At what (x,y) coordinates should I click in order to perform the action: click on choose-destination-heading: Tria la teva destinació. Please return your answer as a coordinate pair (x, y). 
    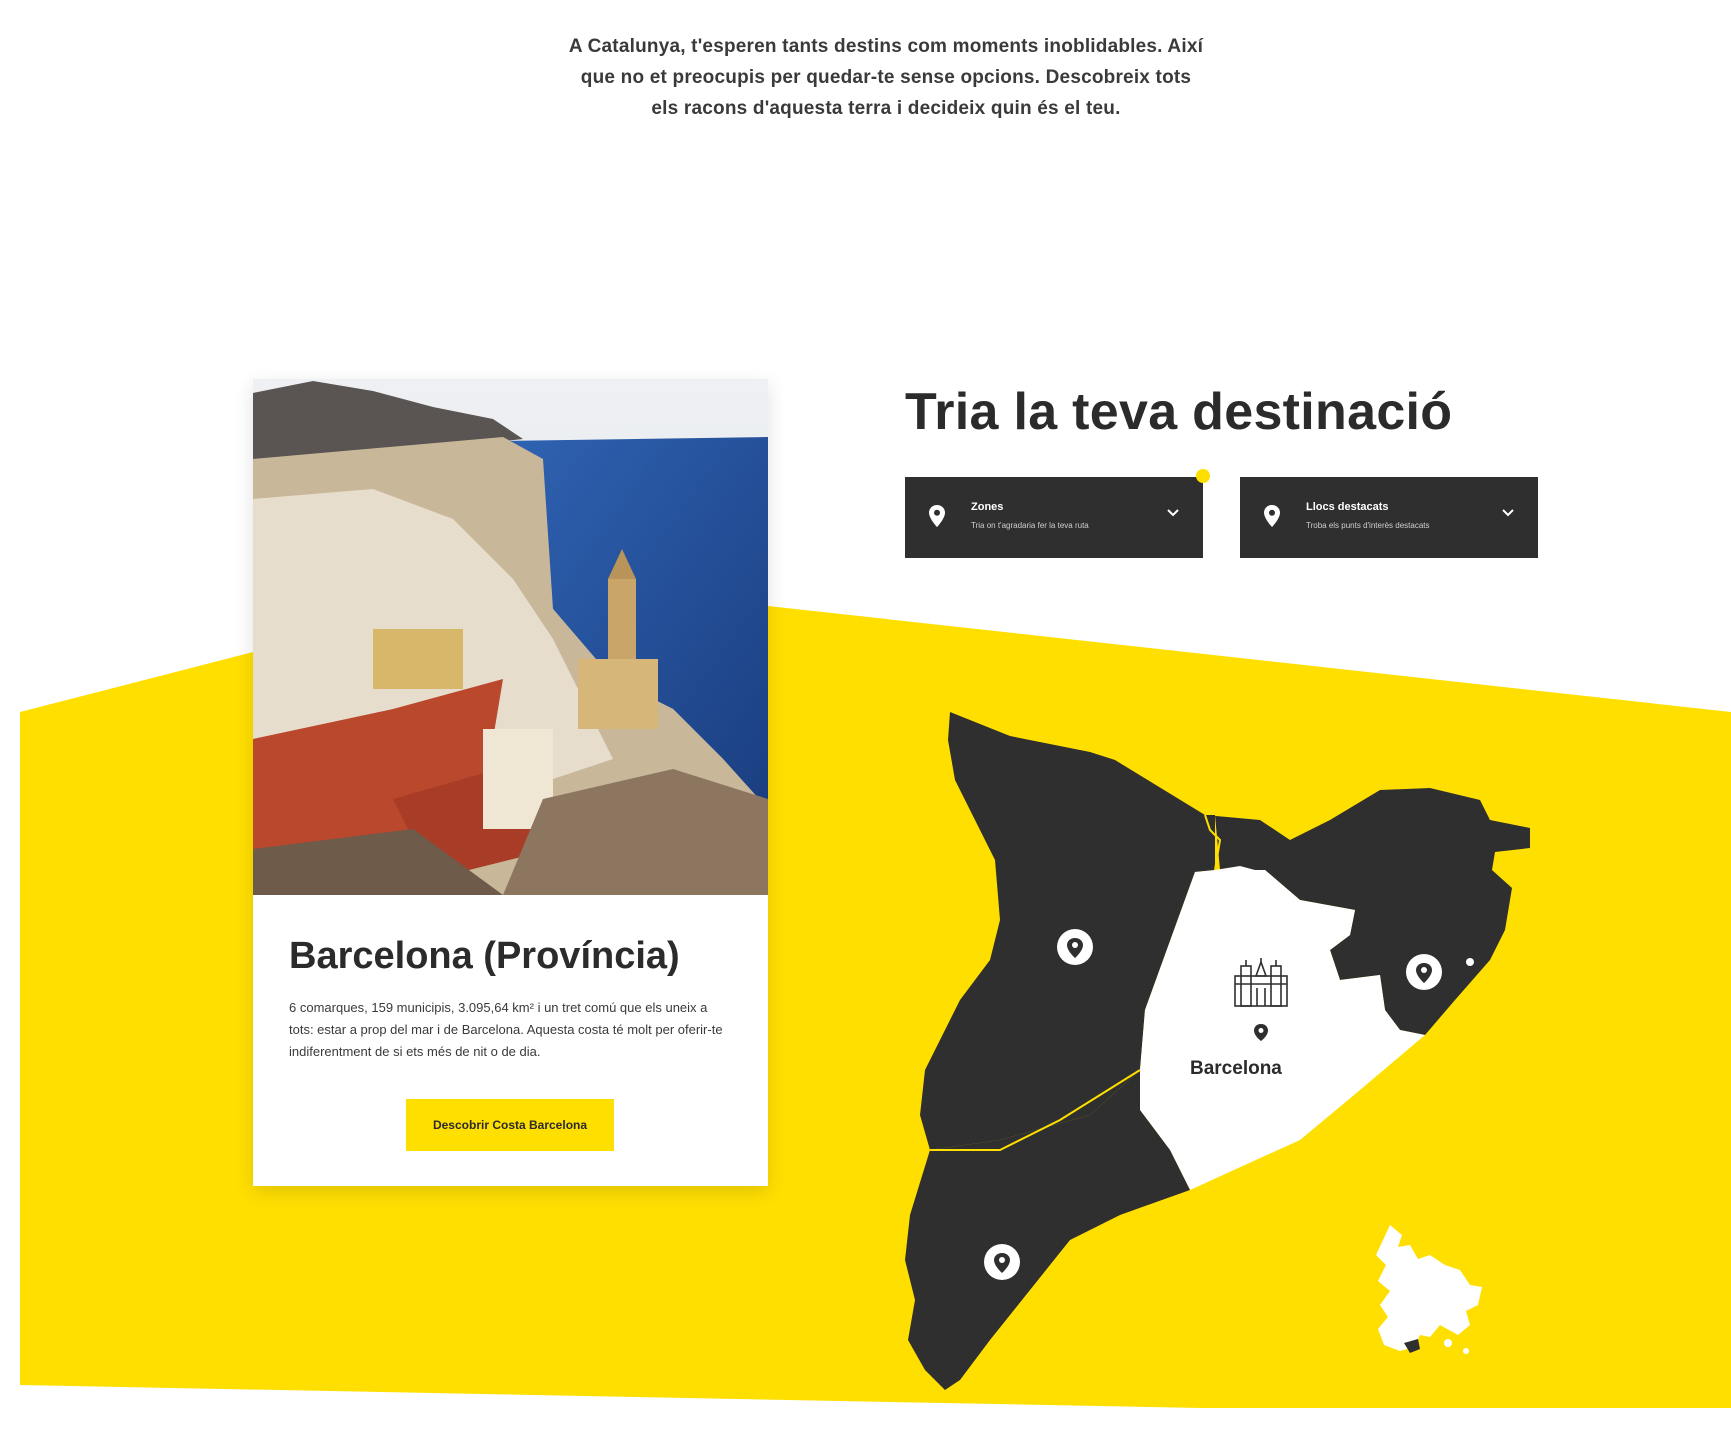
    Looking at the image, I should click on (1179, 412).